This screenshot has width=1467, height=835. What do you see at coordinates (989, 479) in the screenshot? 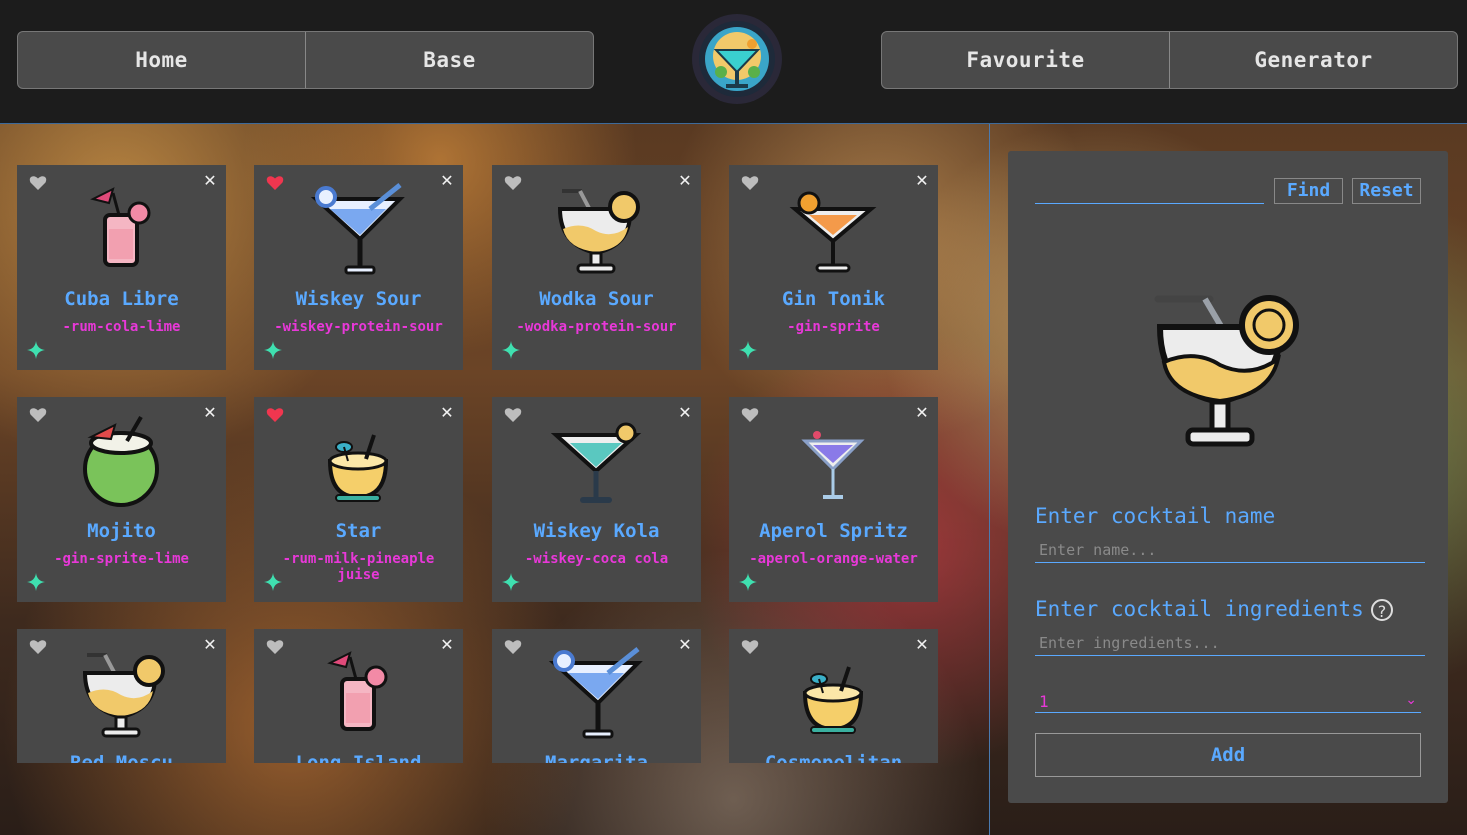
I see `divider` at bounding box center [989, 479].